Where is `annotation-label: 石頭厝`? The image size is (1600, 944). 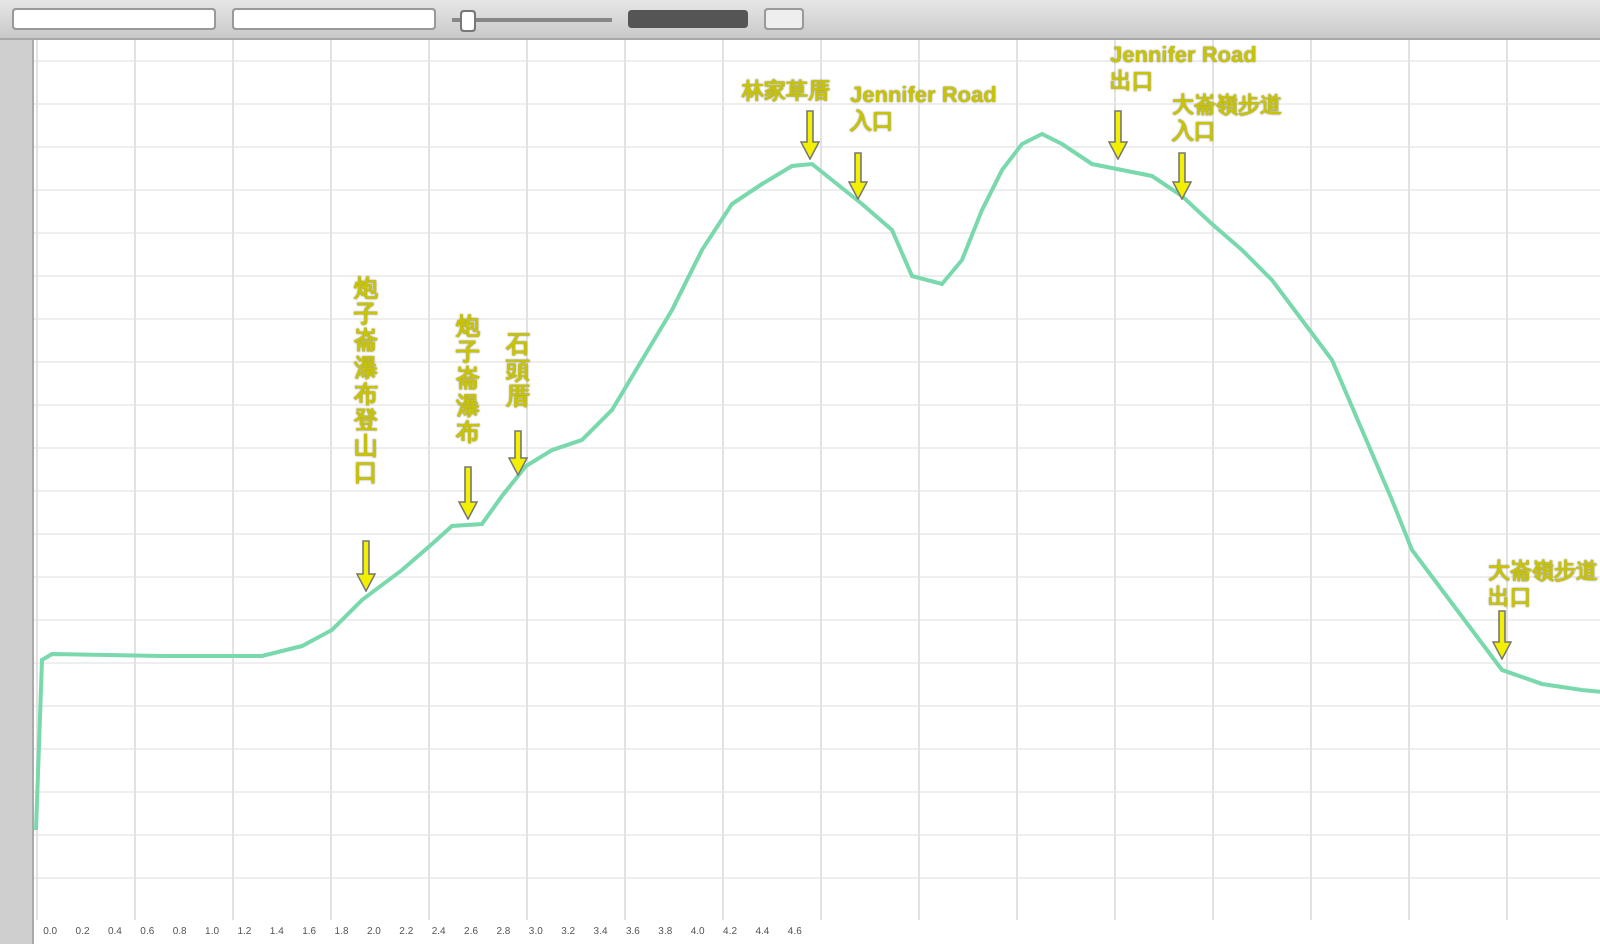
annotation-label: 石頭厝 is located at coordinates (518, 372).